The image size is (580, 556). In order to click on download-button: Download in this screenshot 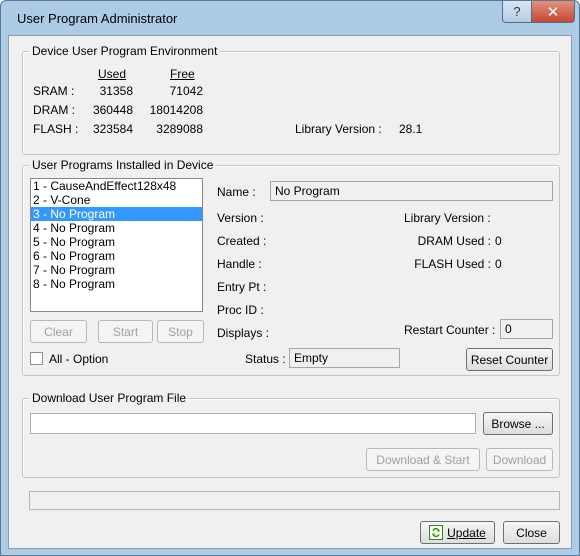, I will do `click(519, 459)`.